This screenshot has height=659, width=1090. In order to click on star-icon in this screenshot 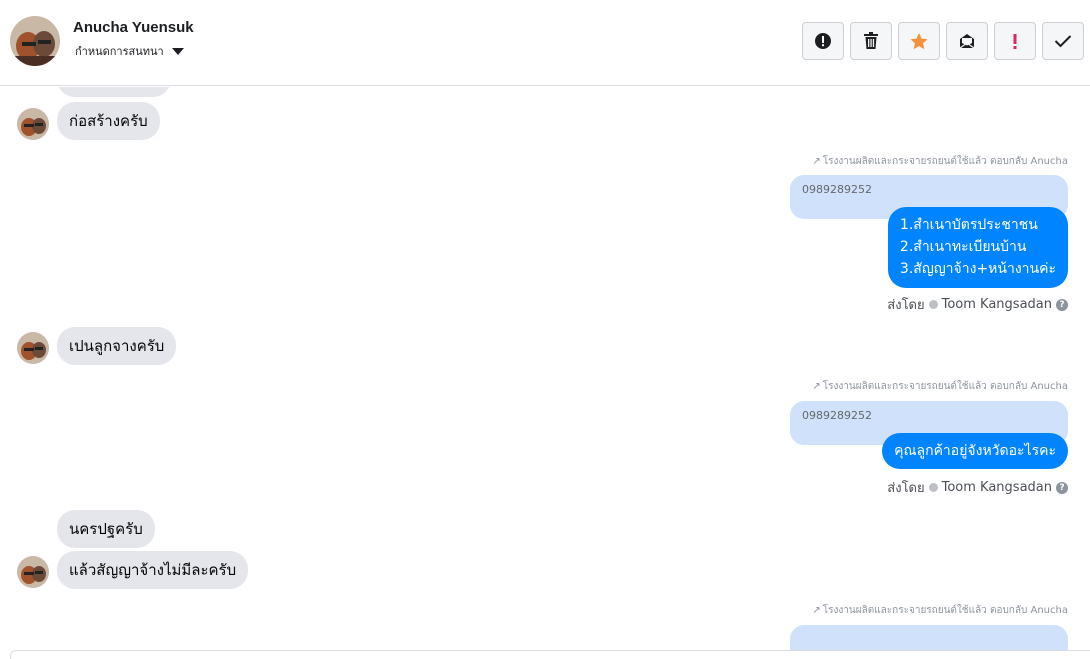, I will do `click(919, 40)`.